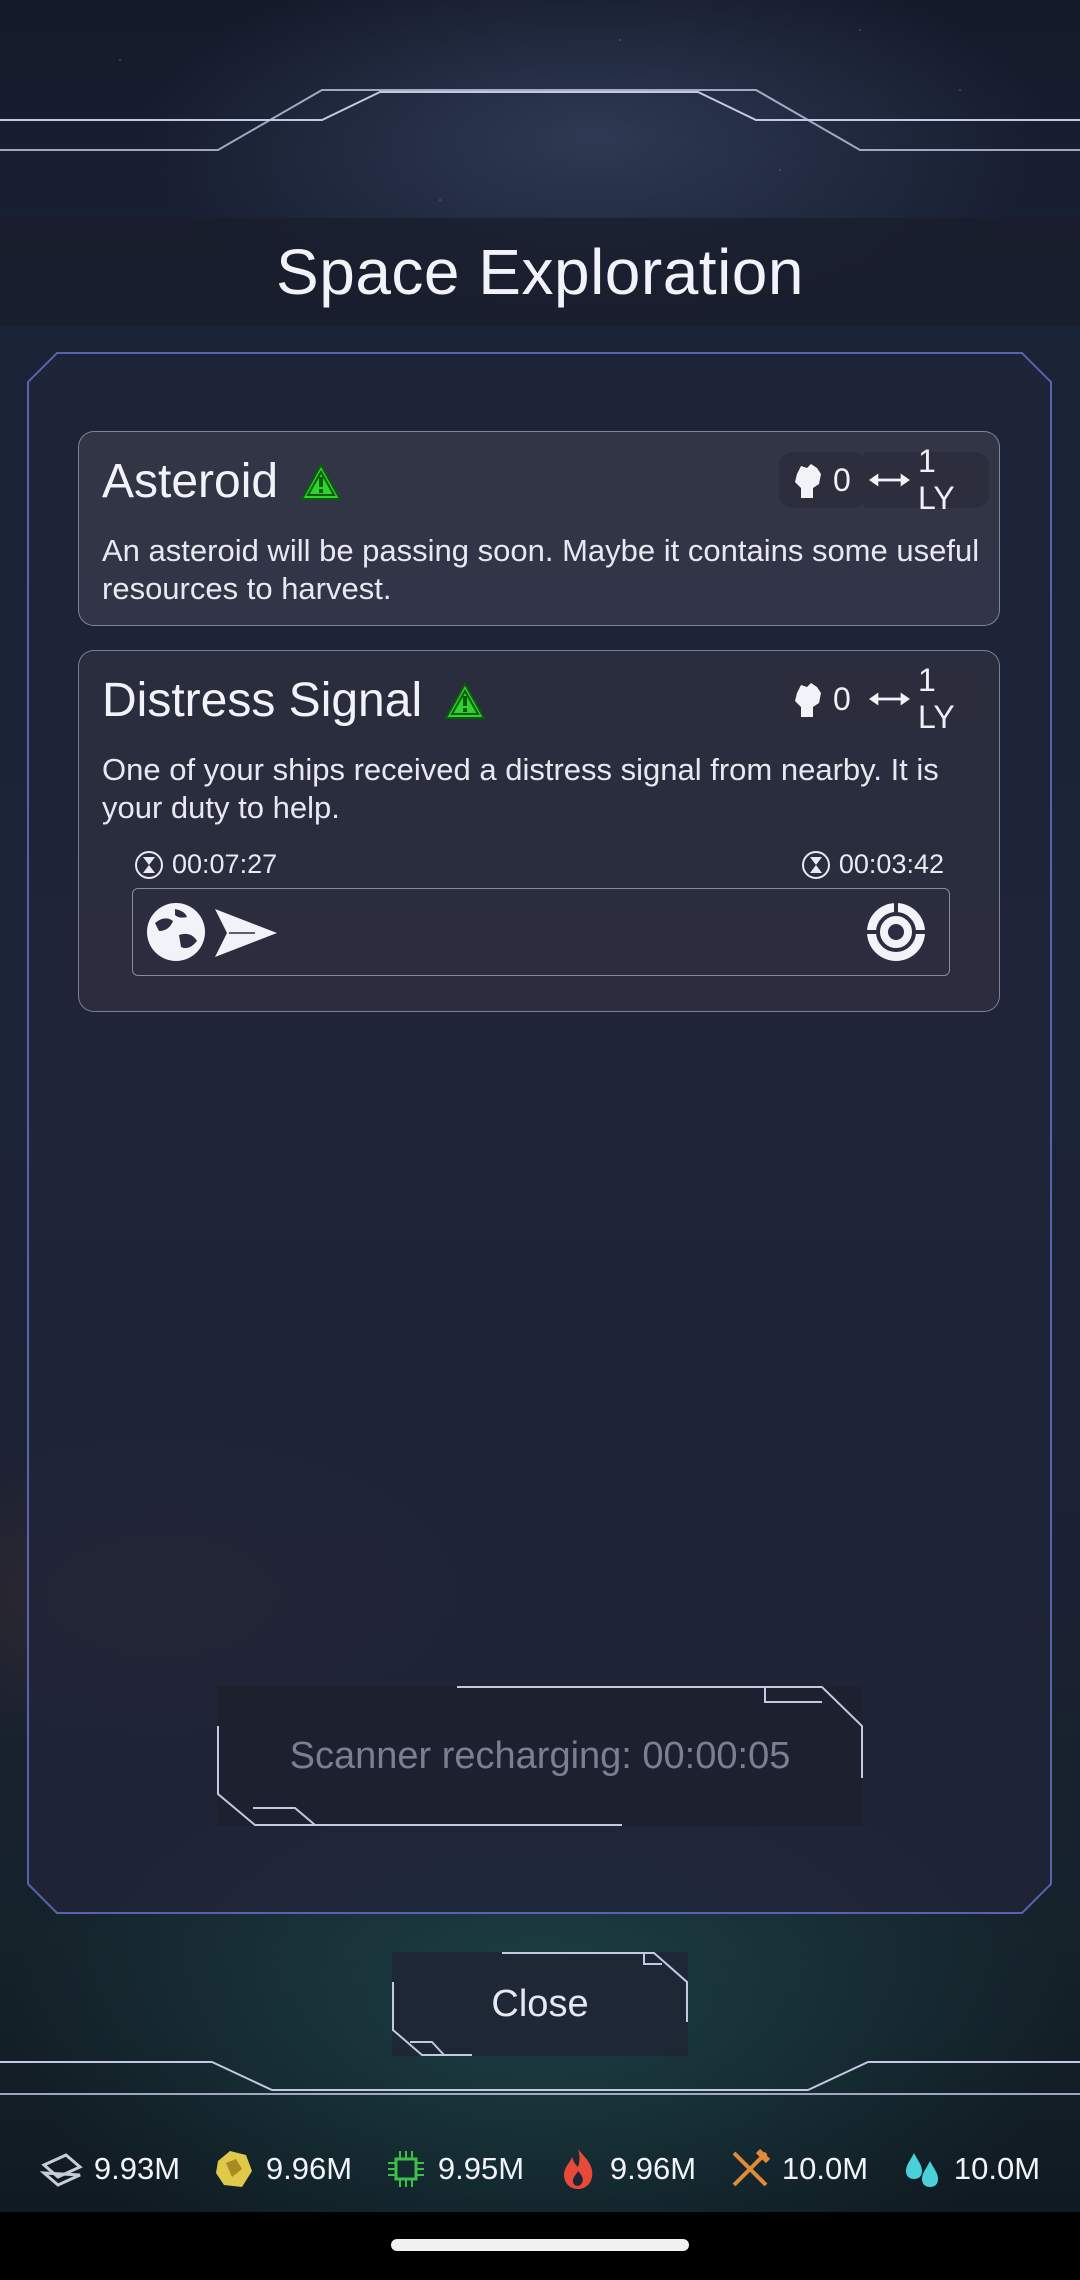 Image resolution: width=1080 pixels, height=2280 pixels. Describe the element at coordinates (970, 2169) in the screenshot. I see `resource-water: 10.0M` at that location.